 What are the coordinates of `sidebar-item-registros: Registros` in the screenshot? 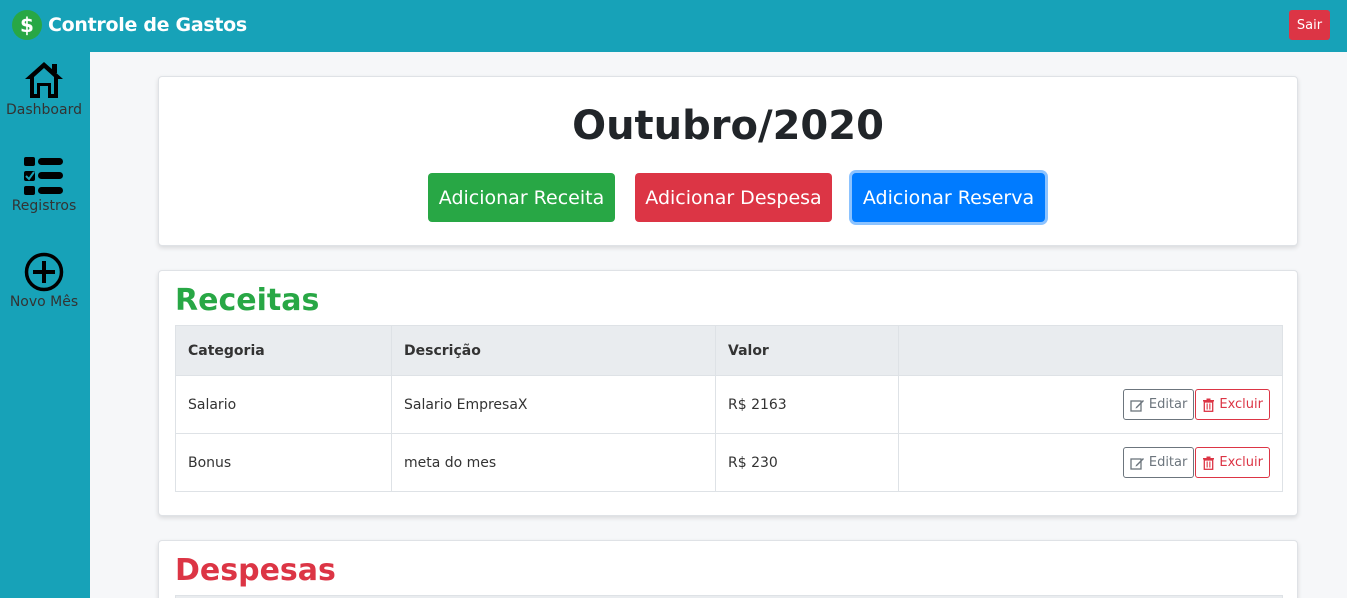 It's located at (44, 185).